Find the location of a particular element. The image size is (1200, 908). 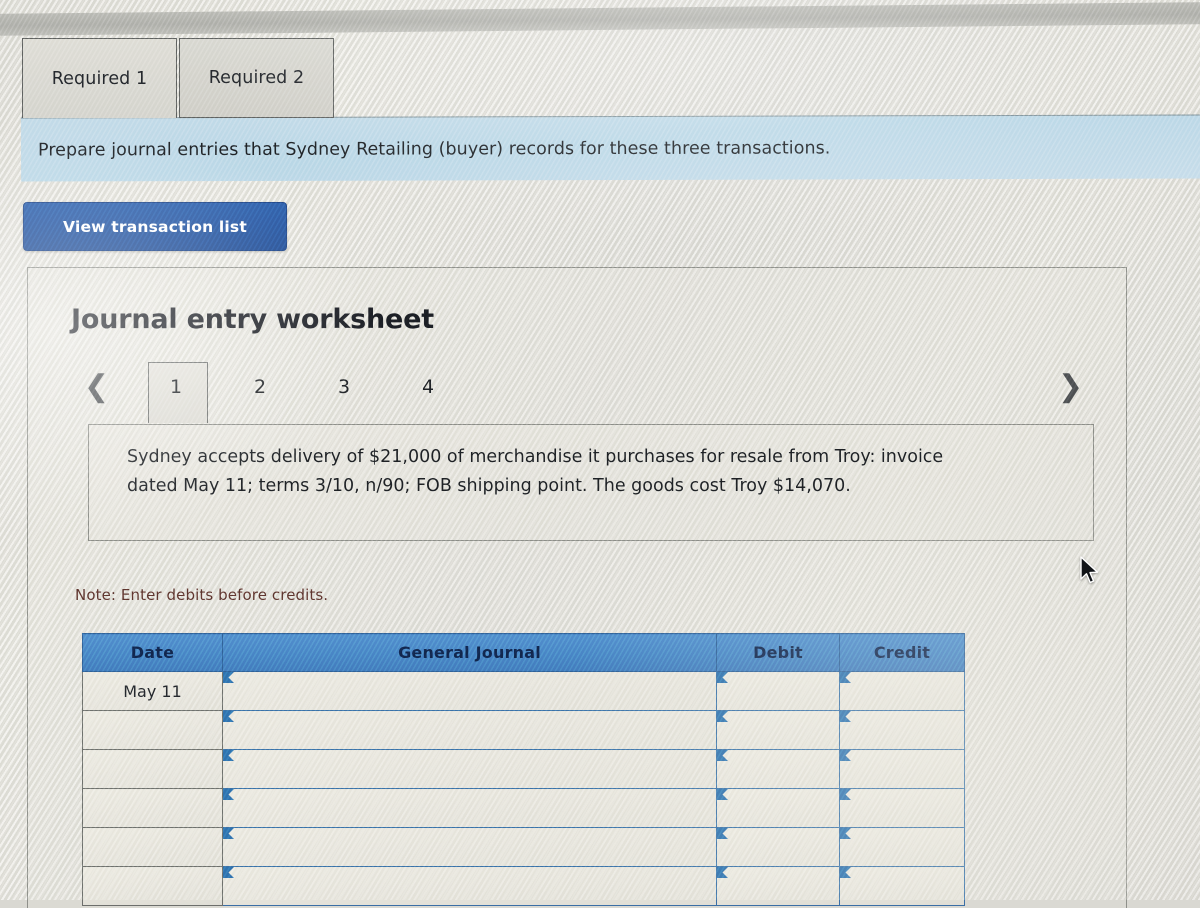

tab-required-1: Required 1 is located at coordinates (99, 78).